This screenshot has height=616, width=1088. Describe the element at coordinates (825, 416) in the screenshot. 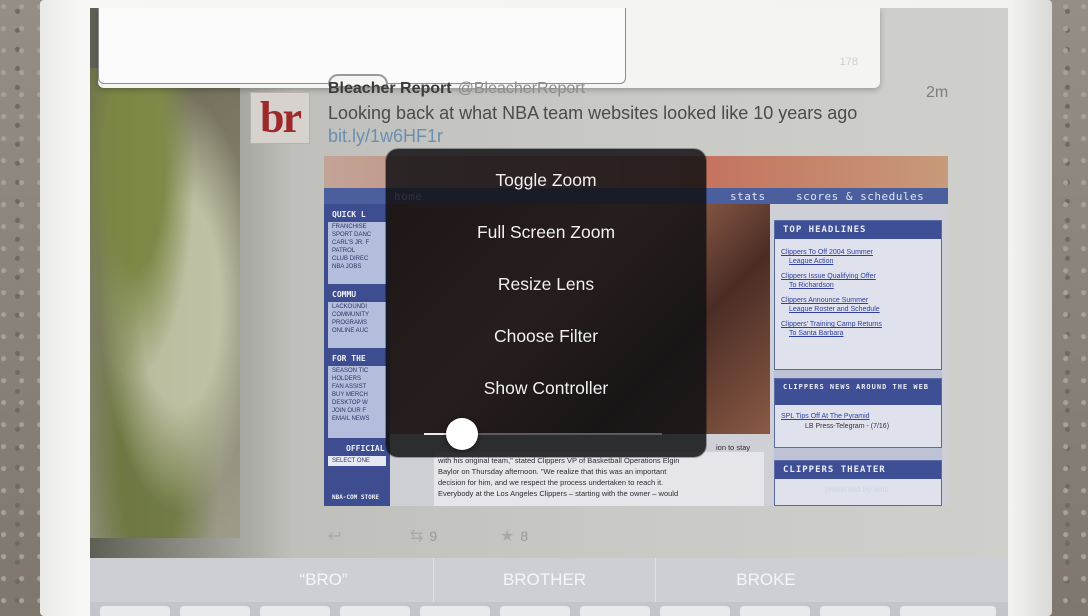

I see `site-news-link: SPL Tips Off At The Pyramid` at that location.